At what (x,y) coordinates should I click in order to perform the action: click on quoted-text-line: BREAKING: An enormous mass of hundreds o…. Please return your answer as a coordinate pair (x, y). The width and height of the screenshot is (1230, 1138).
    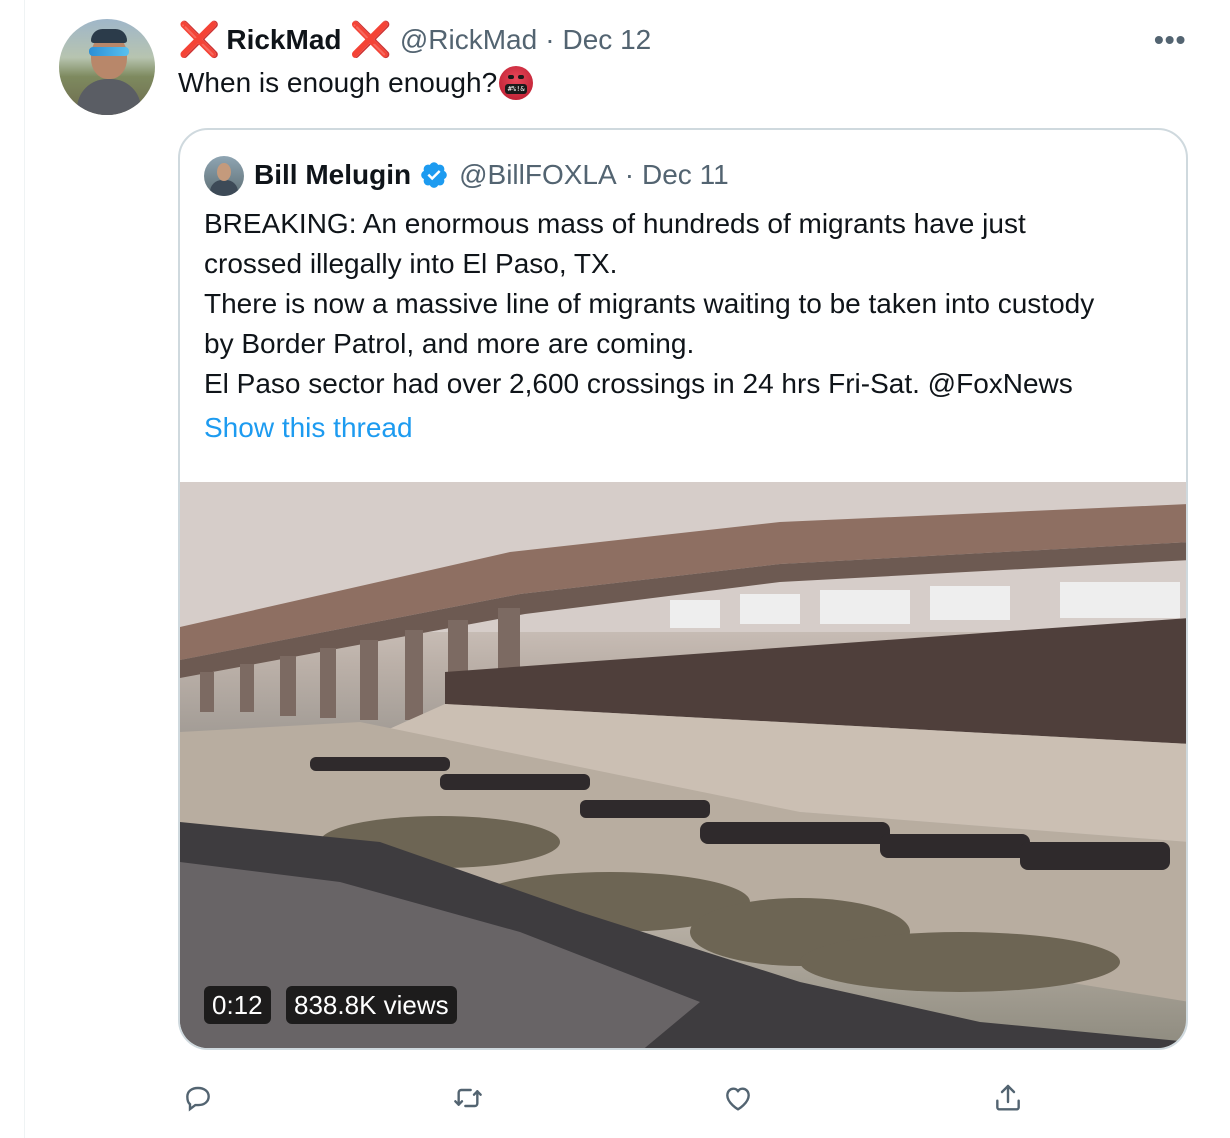
    Looking at the image, I should click on (615, 223).